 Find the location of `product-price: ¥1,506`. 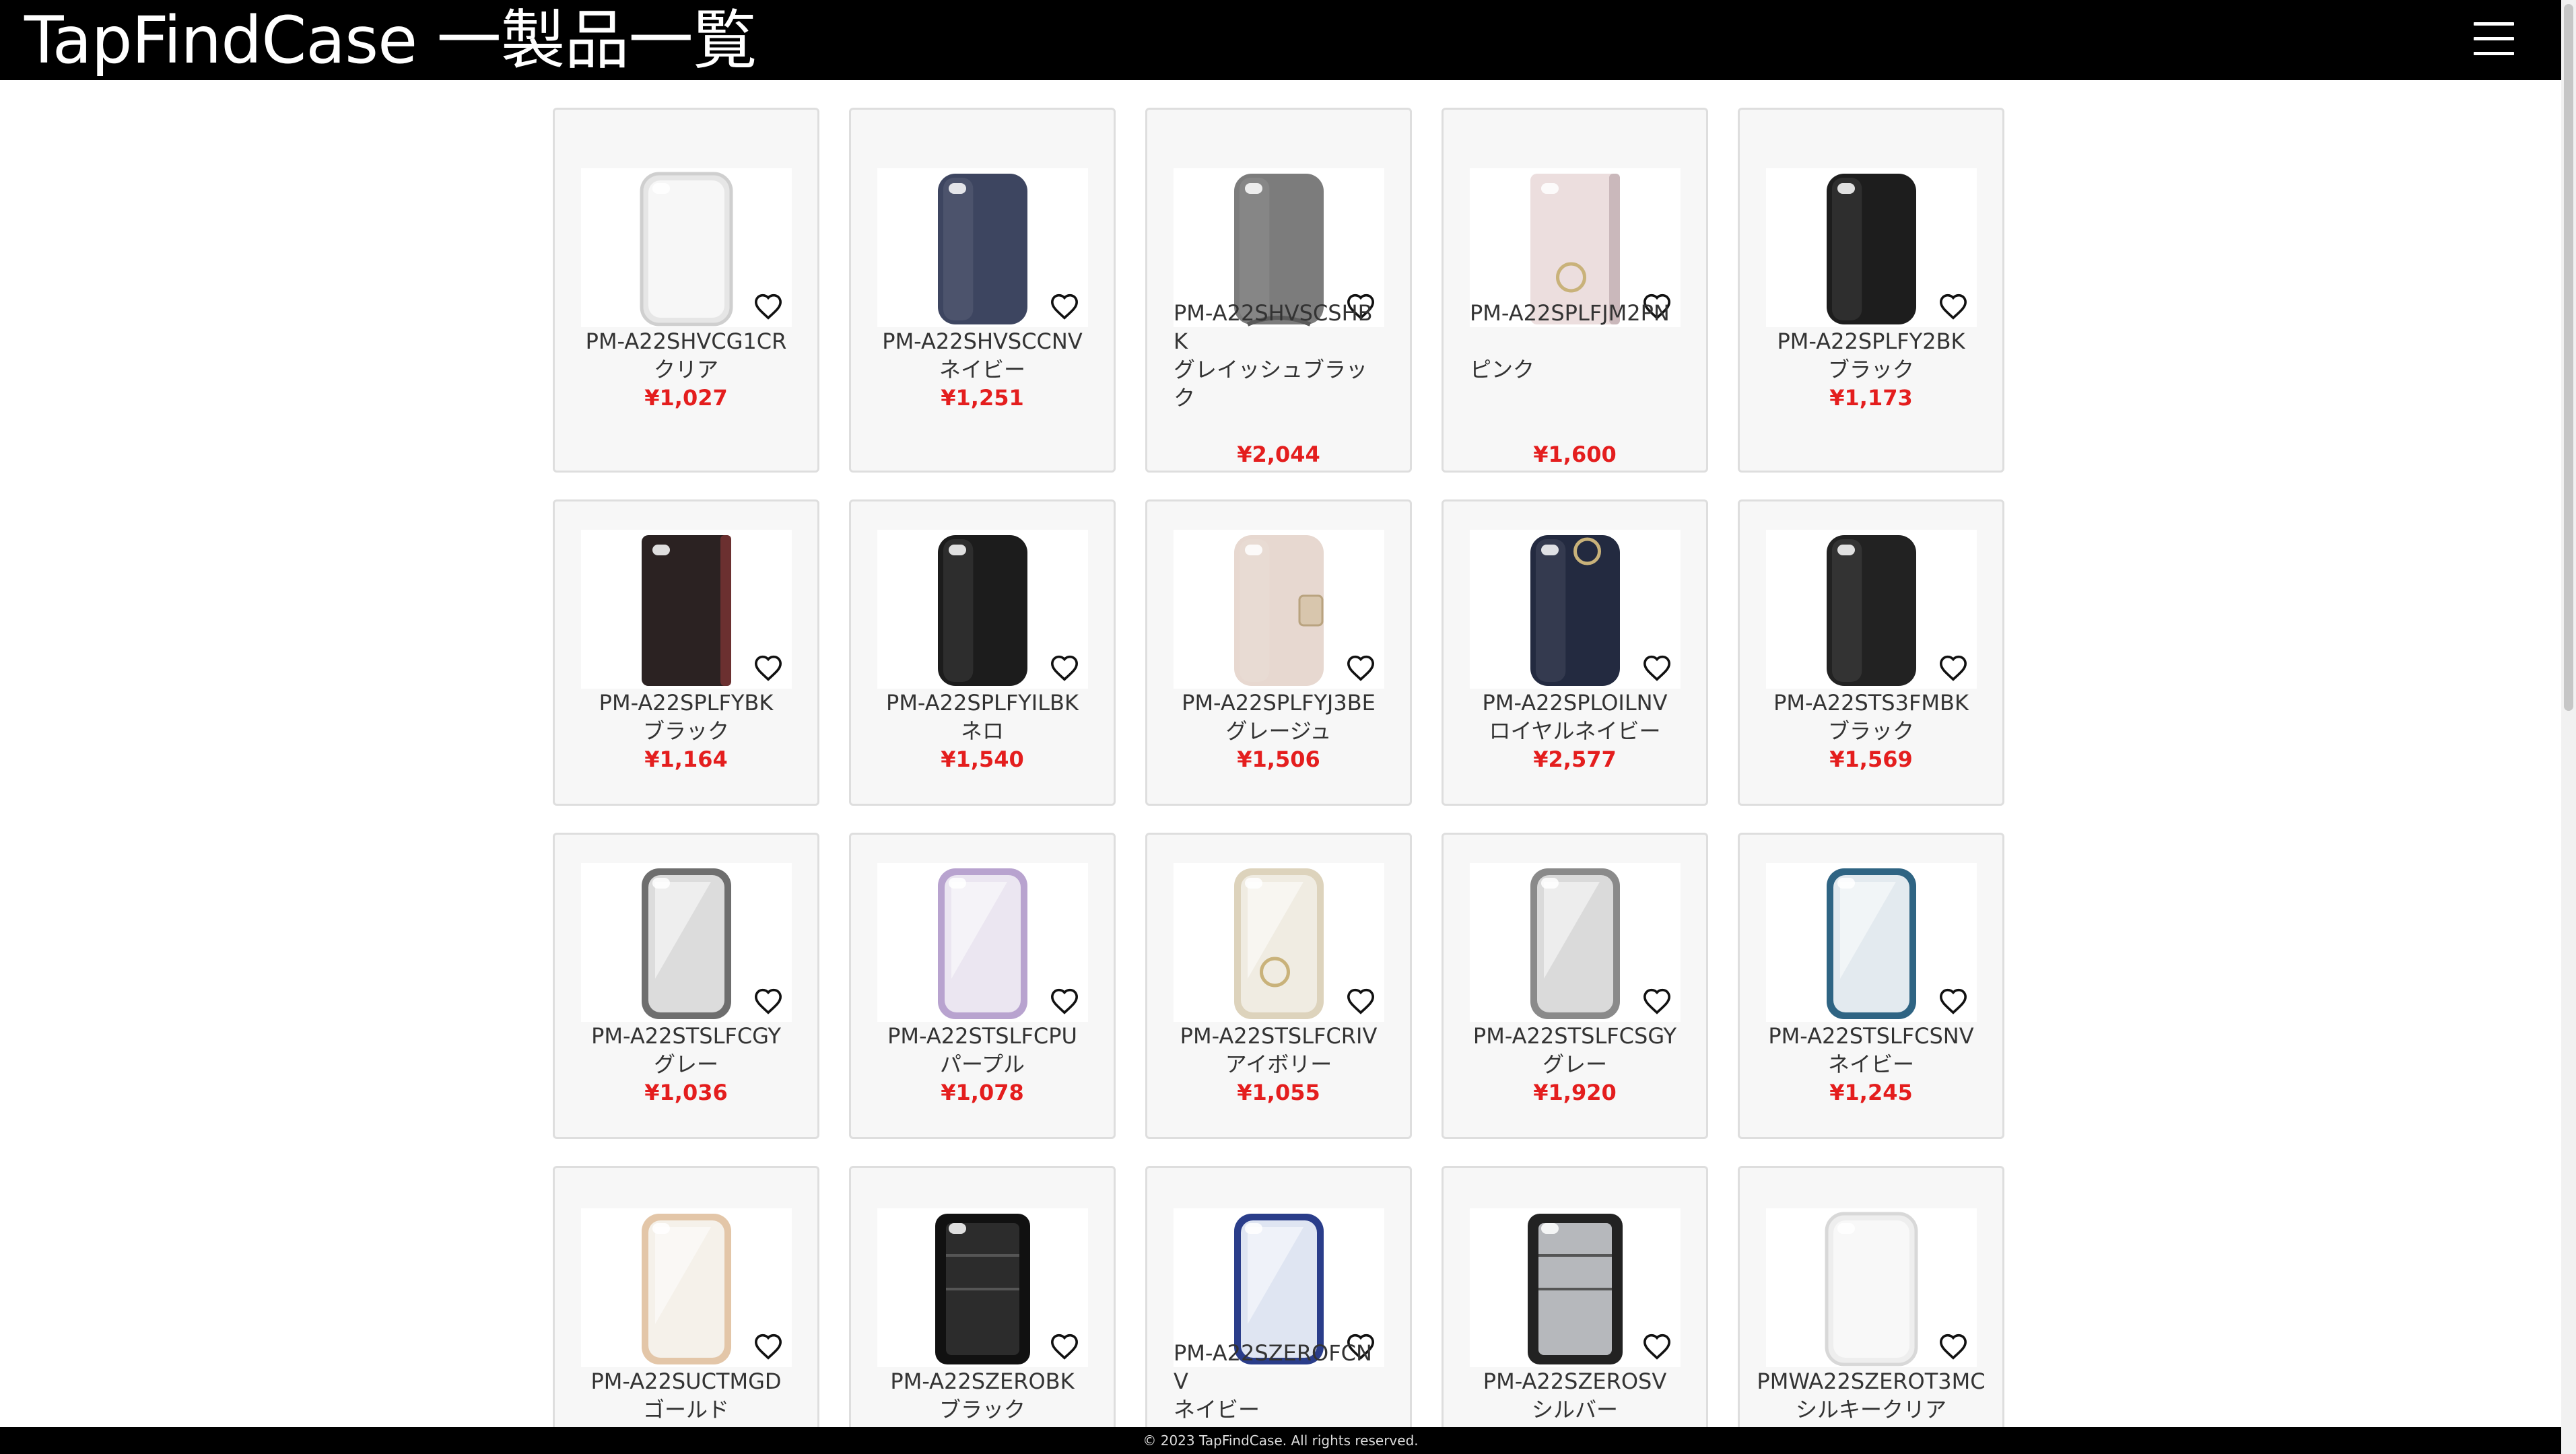

product-price: ¥1,506 is located at coordinates (1278, 759).